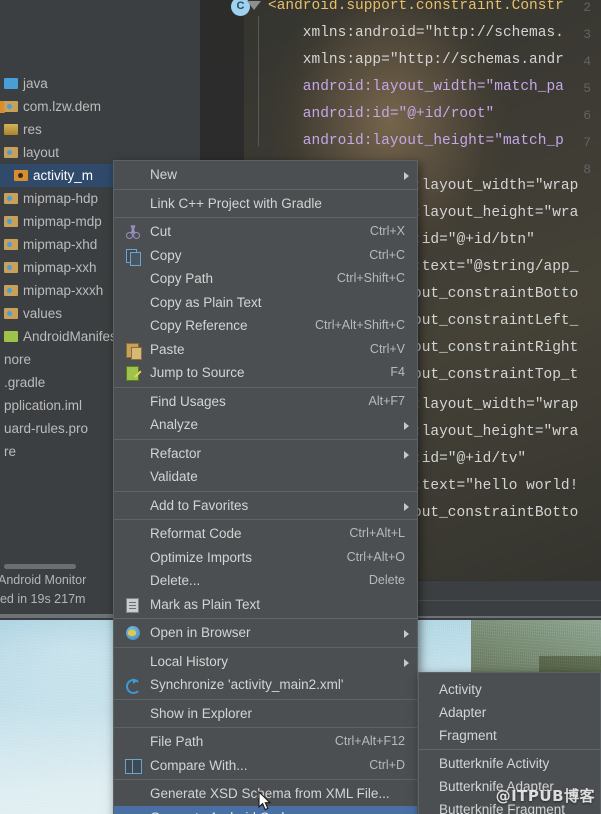  Describe the element at coordinates (387, 231) in the screenshot. I see `menu-item-shortcut: Ctrl+X` at that location.